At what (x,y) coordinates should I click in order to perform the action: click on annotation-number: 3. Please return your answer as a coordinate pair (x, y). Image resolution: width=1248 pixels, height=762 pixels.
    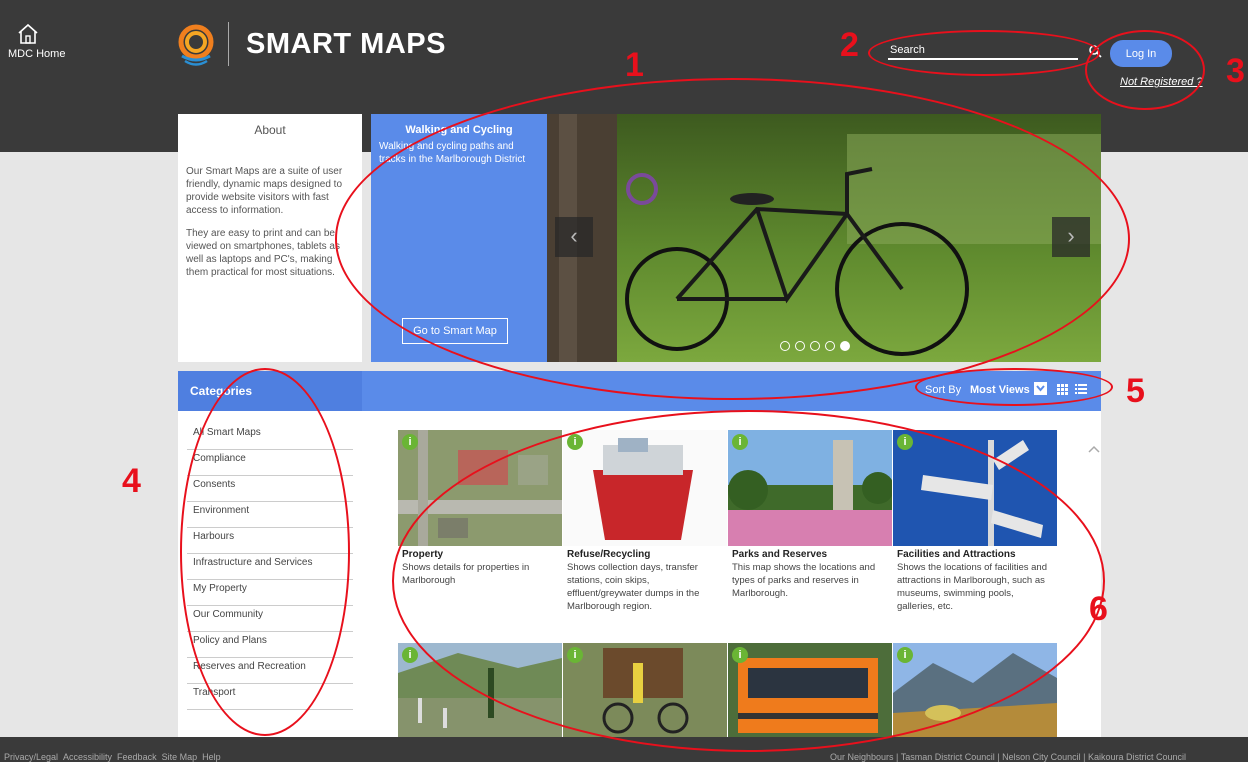
    Looking at the image, I should click on (1235, 71).